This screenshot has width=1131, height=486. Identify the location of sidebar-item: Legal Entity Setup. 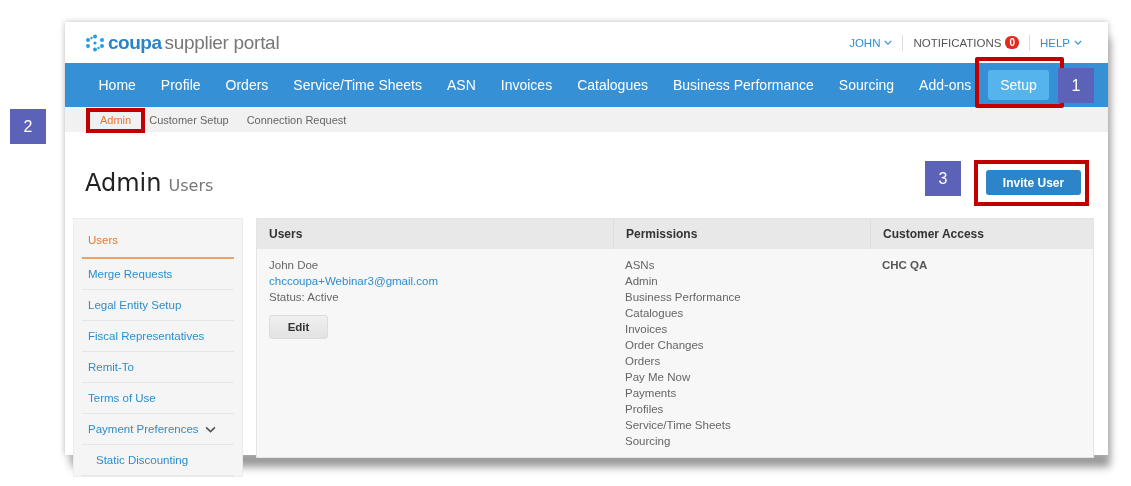
(158, 305).